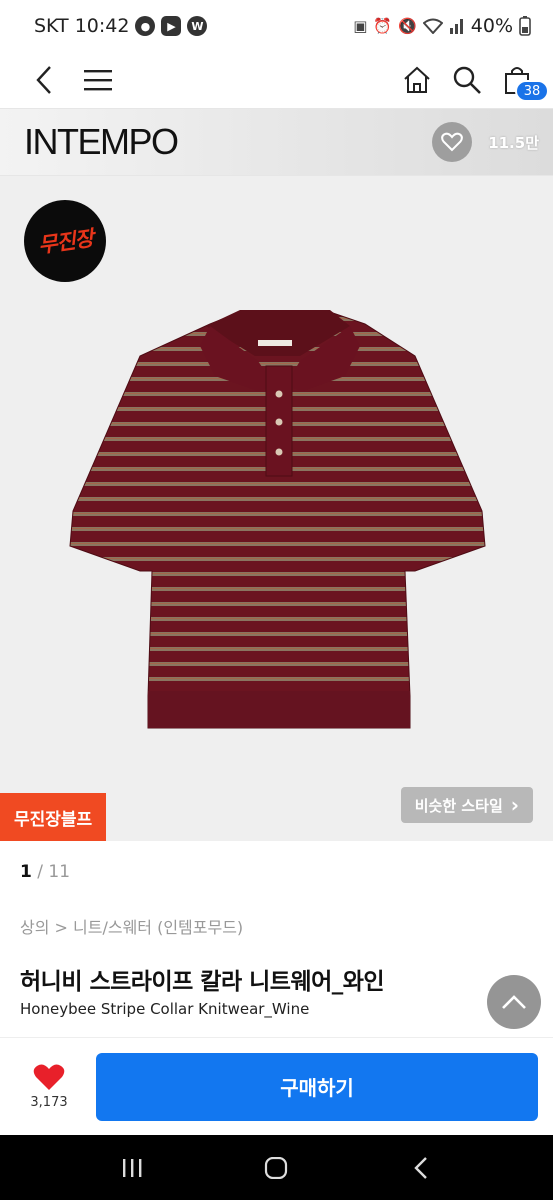 The width and height of the screenshot is (553, 1200). I want to click on youtube-icon: ▶, so click(171, 26).